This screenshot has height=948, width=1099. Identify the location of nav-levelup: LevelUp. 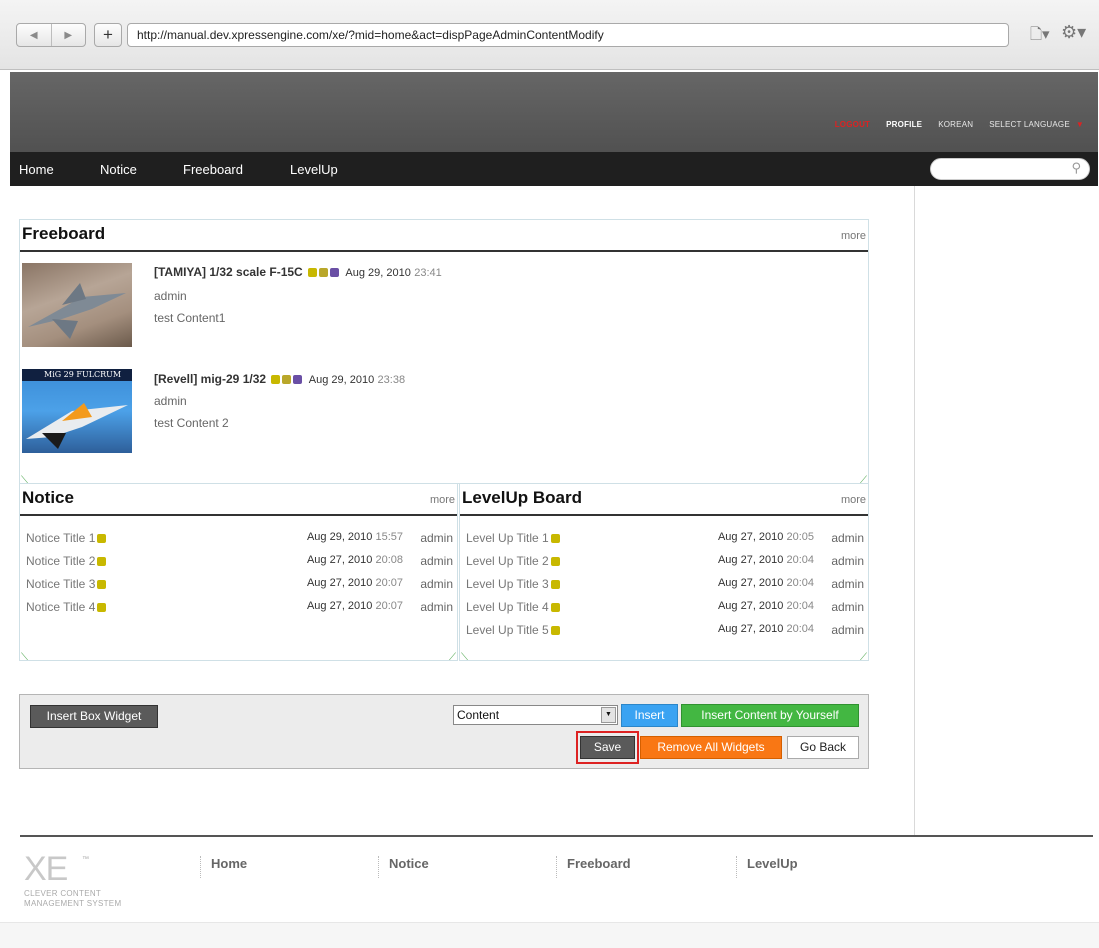
(314, 169).